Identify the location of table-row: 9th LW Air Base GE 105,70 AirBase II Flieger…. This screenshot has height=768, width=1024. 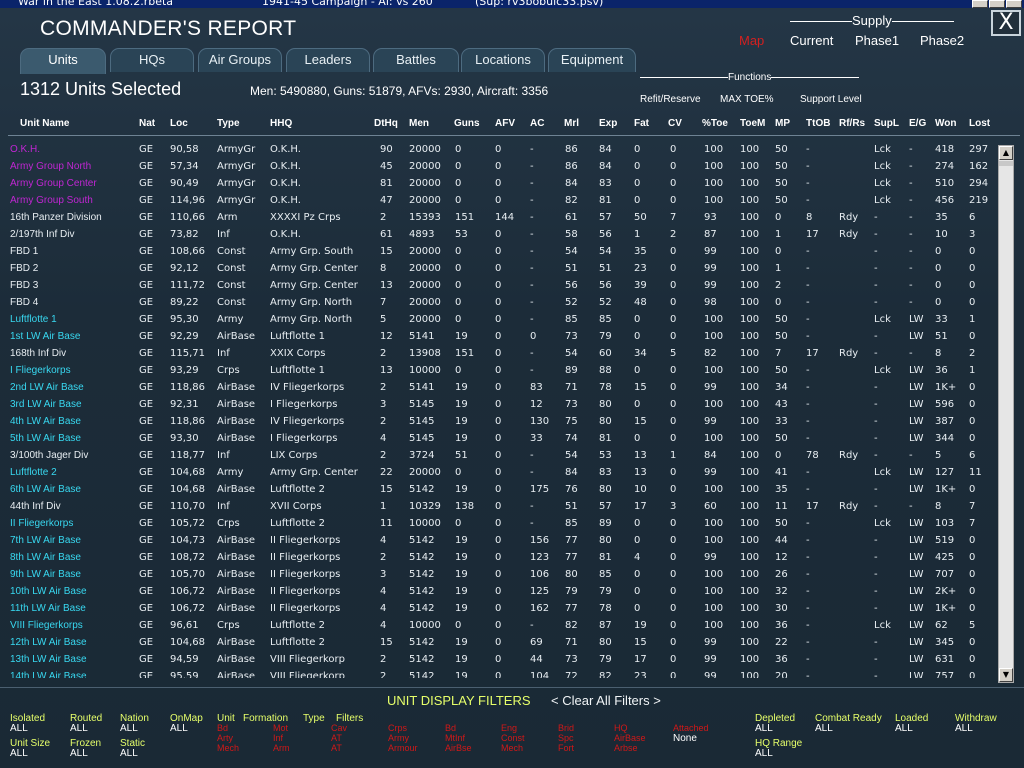
(498, 575).